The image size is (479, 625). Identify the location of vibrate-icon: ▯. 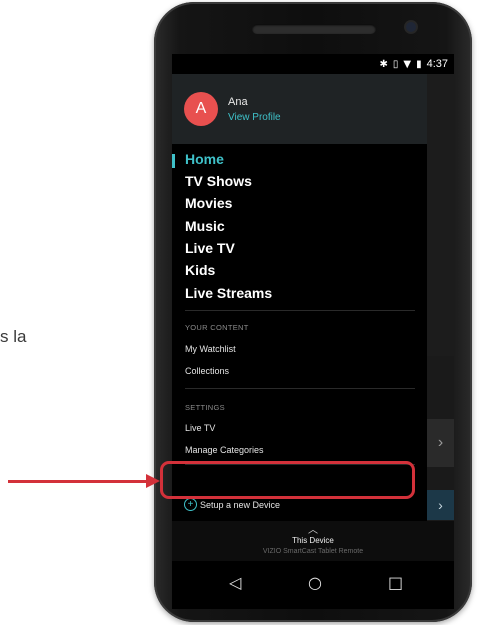
(395, 64).